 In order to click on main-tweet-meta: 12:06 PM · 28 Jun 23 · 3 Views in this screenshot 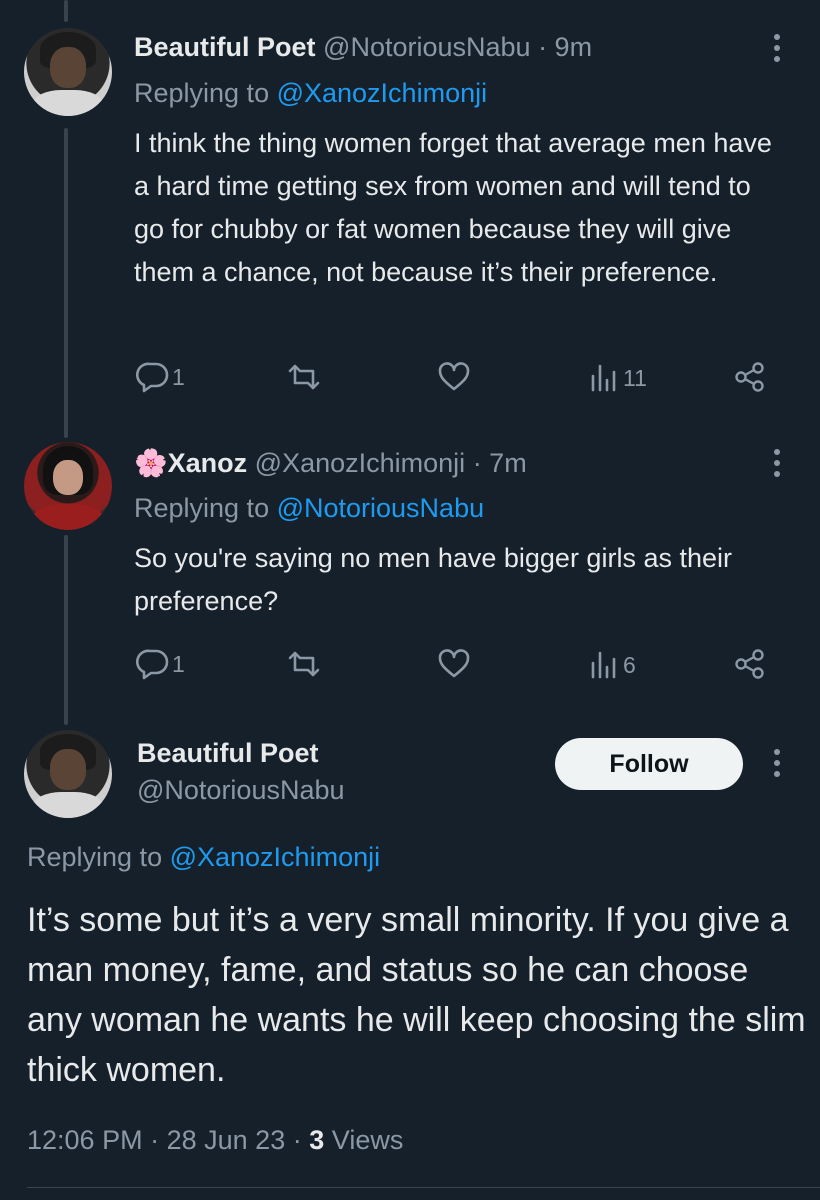, I will do `click(215, 1140)`.